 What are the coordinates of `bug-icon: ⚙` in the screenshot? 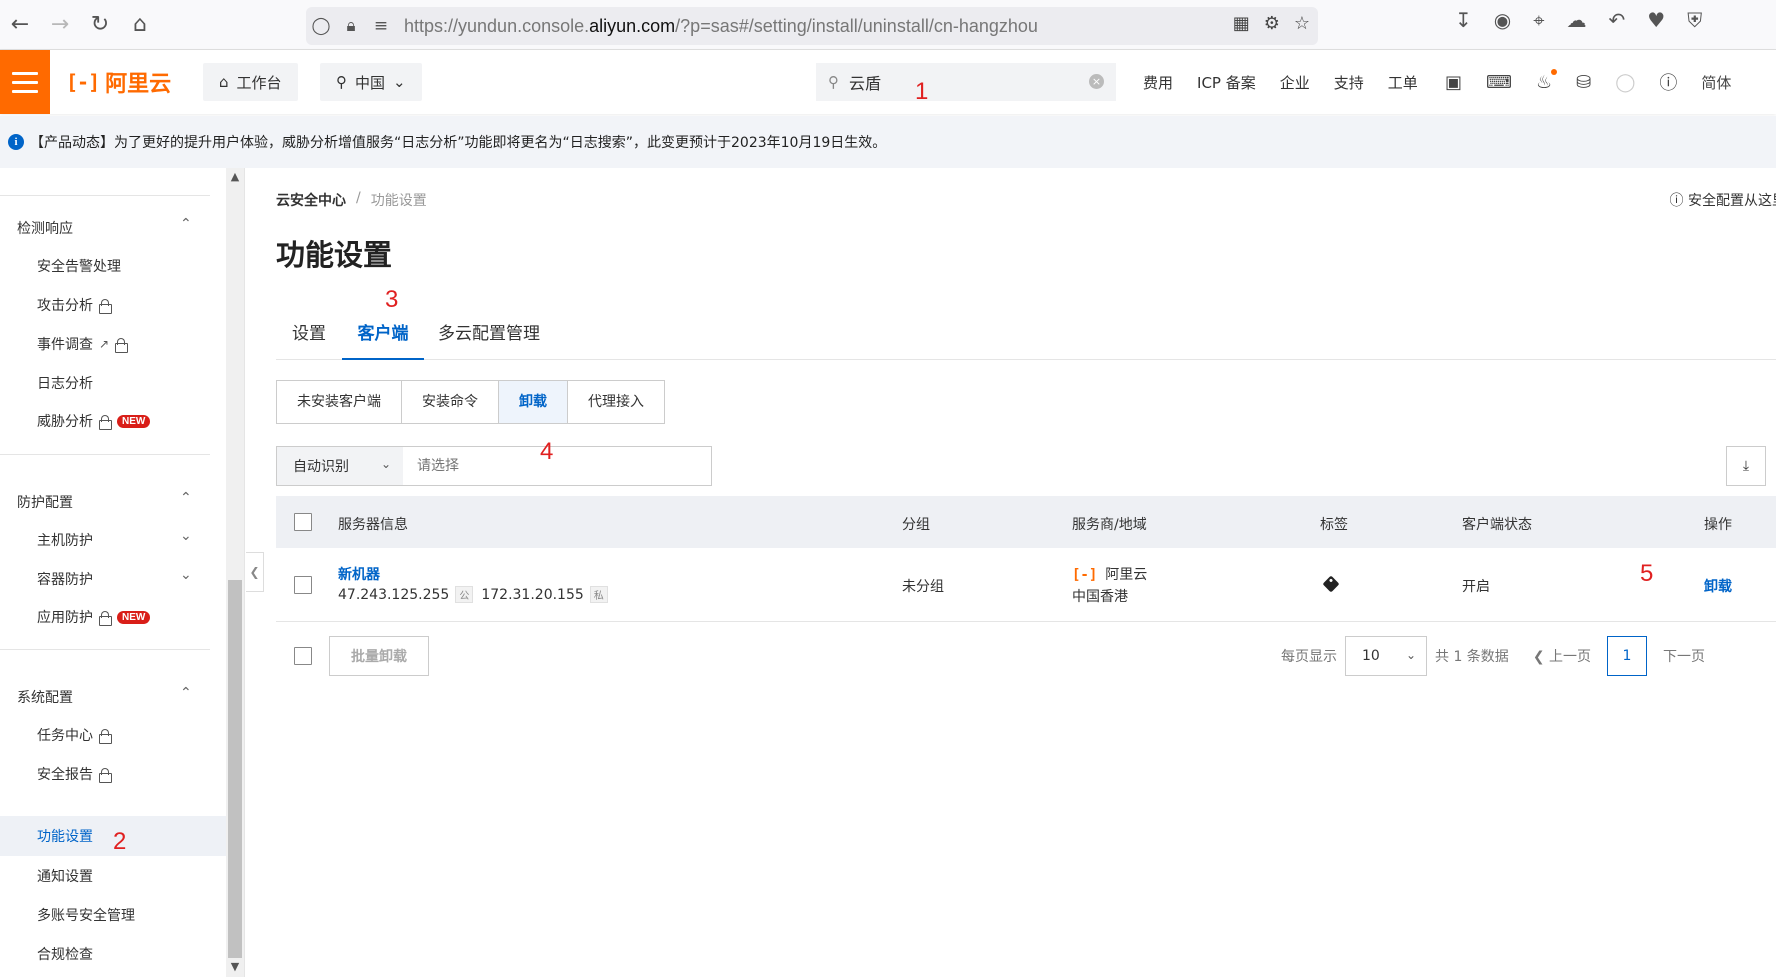 It's located at (1272, 23).